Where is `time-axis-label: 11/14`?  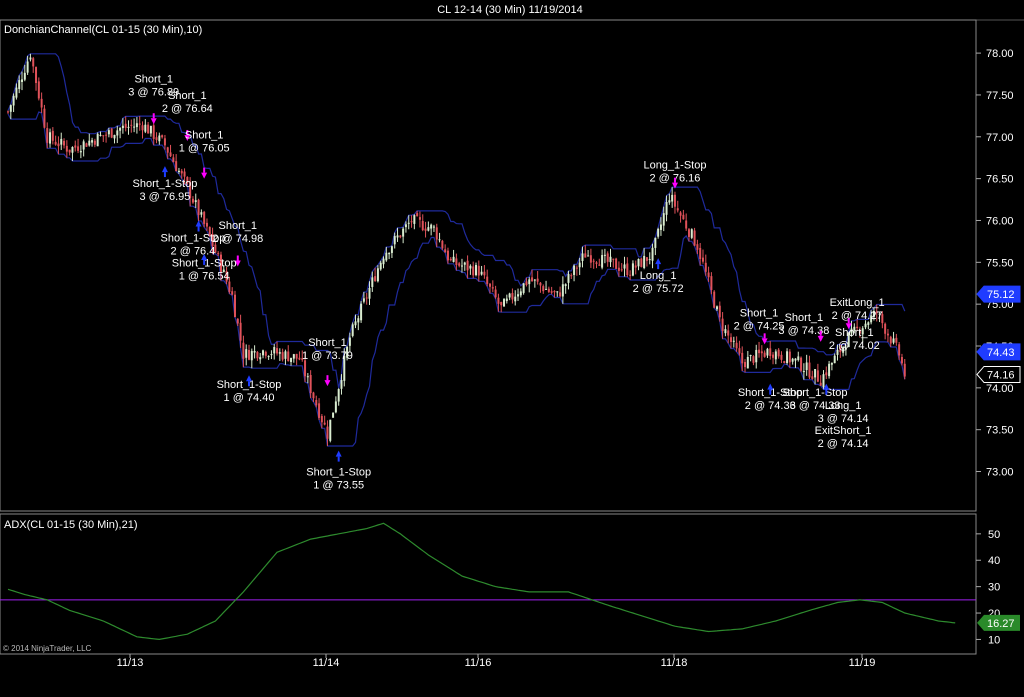 time-axis-label: 11/14 is located at coordinates (326, 663).